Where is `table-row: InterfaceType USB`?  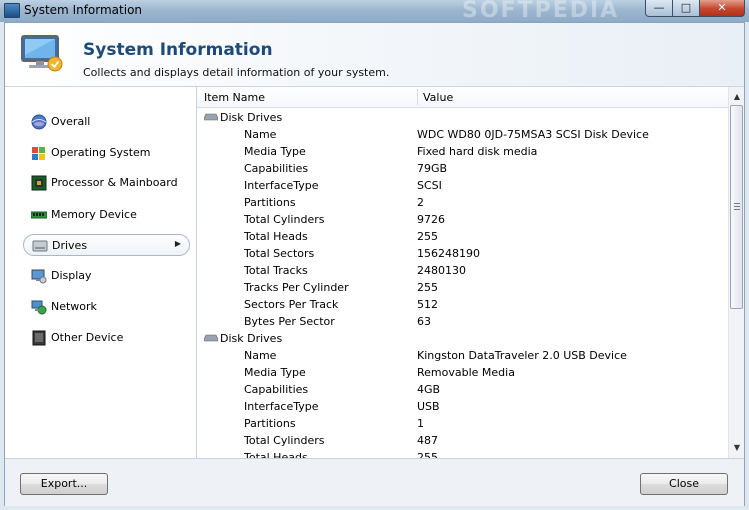 table-row: InterfaceType USB is located at coordinates (462, 406).